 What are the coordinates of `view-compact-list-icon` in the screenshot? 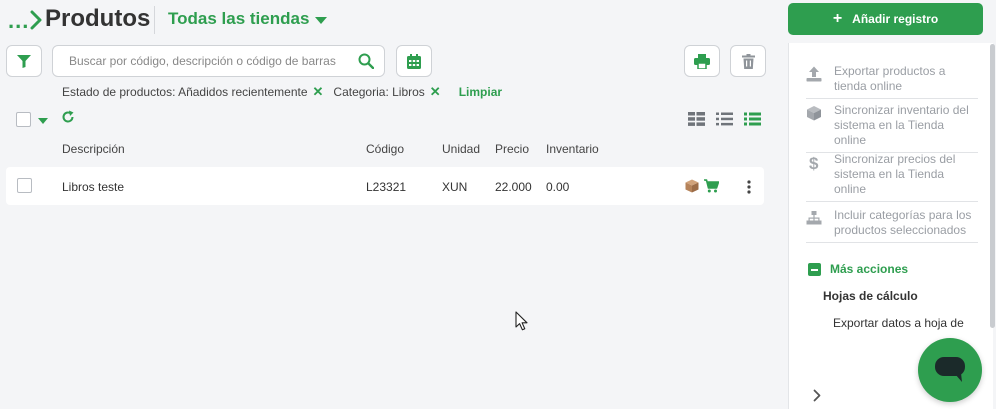 It's located at (752, 119).